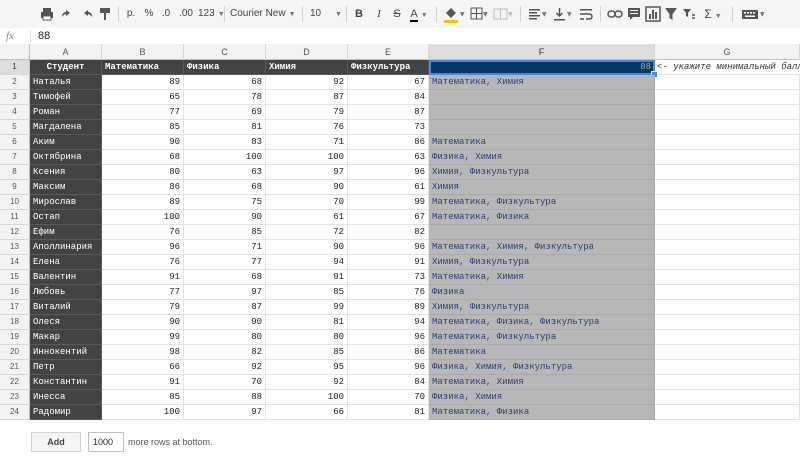 This screenshot has height=458, width=800. I want to click on column-header-c: C, so click(225, 52).